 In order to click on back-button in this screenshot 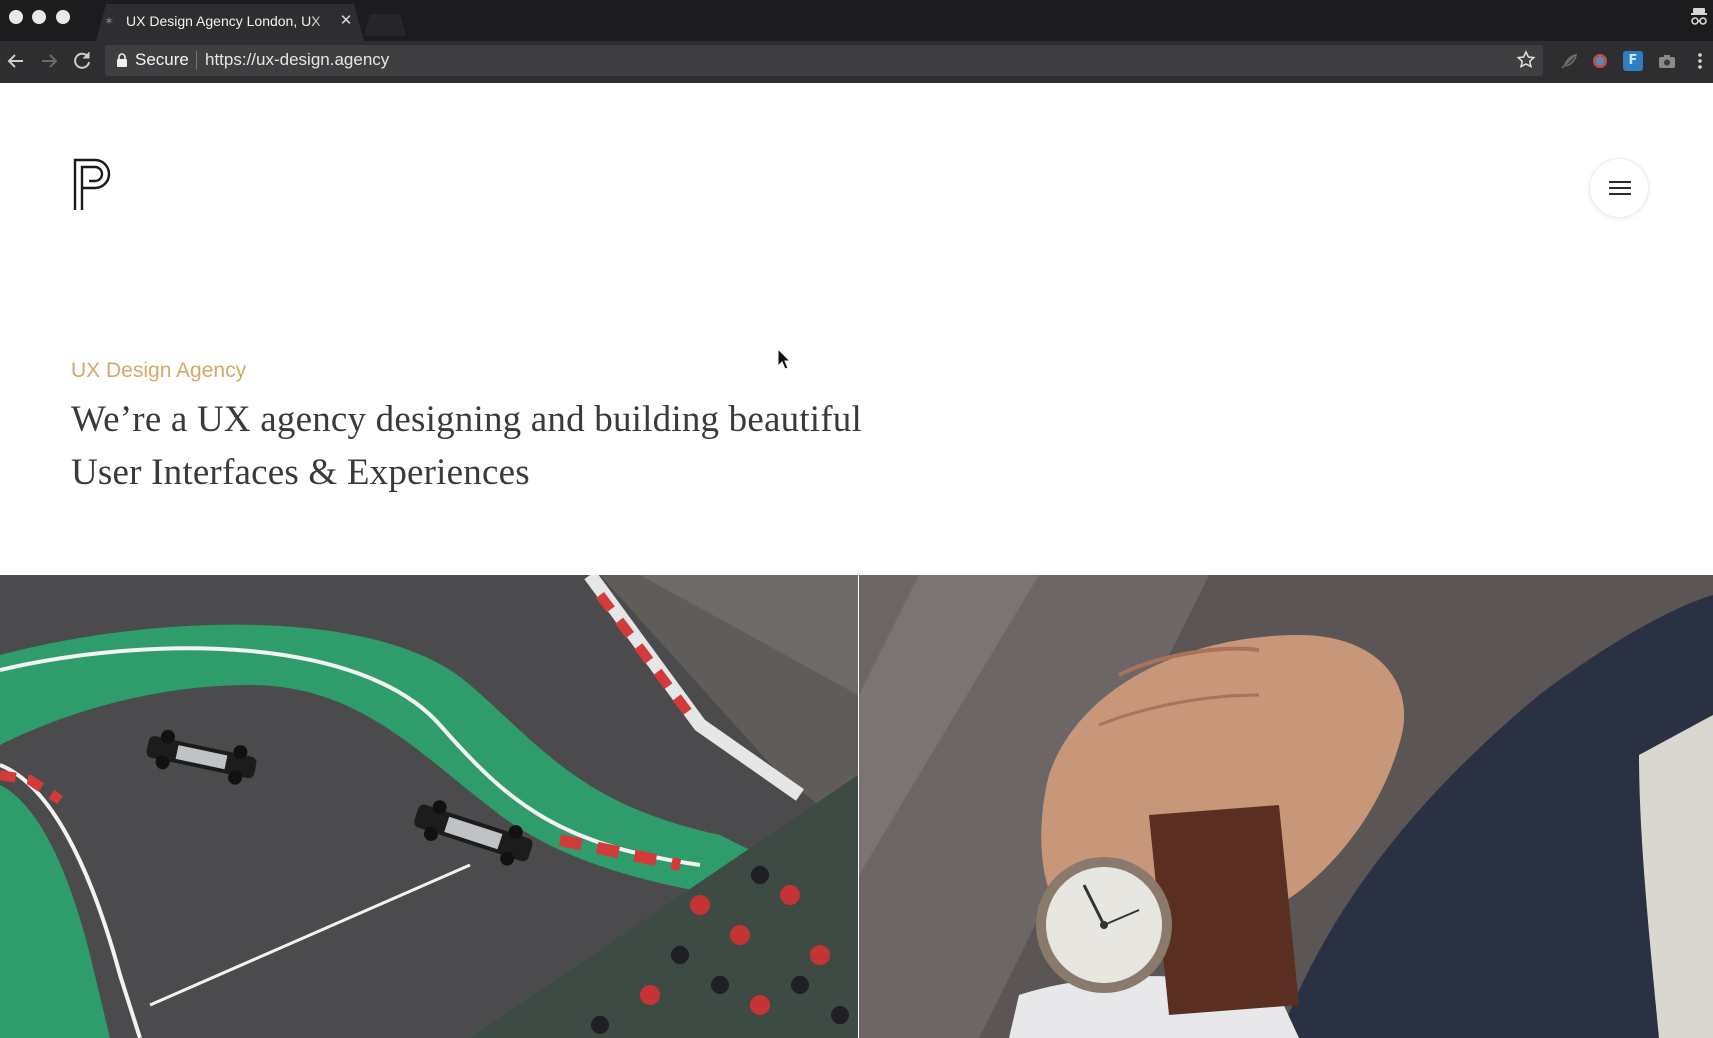, I will do `click(16, 61)`.